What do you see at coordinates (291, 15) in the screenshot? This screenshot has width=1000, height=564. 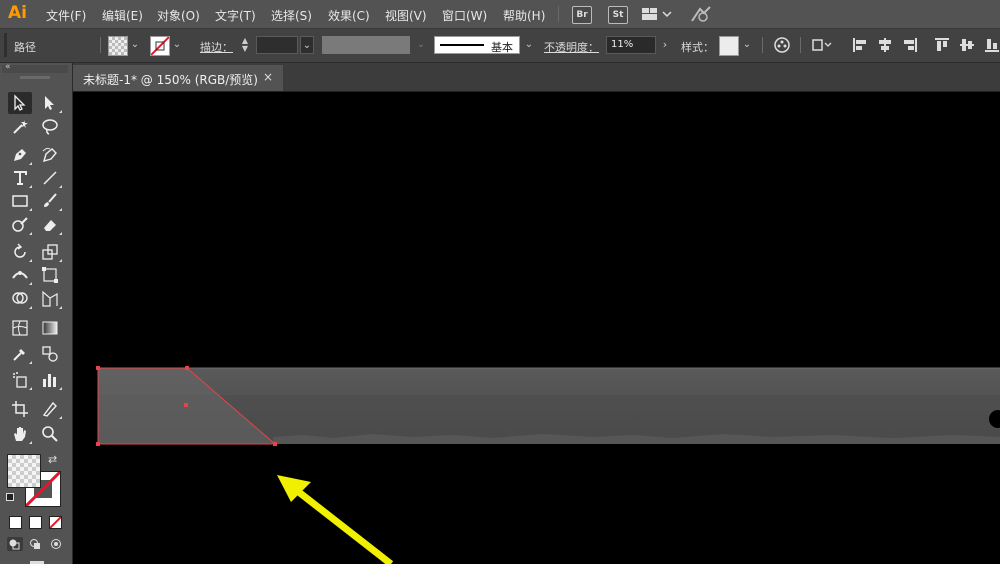 I see `menu-select: 选择(S)` at bounding box center [291, 15].